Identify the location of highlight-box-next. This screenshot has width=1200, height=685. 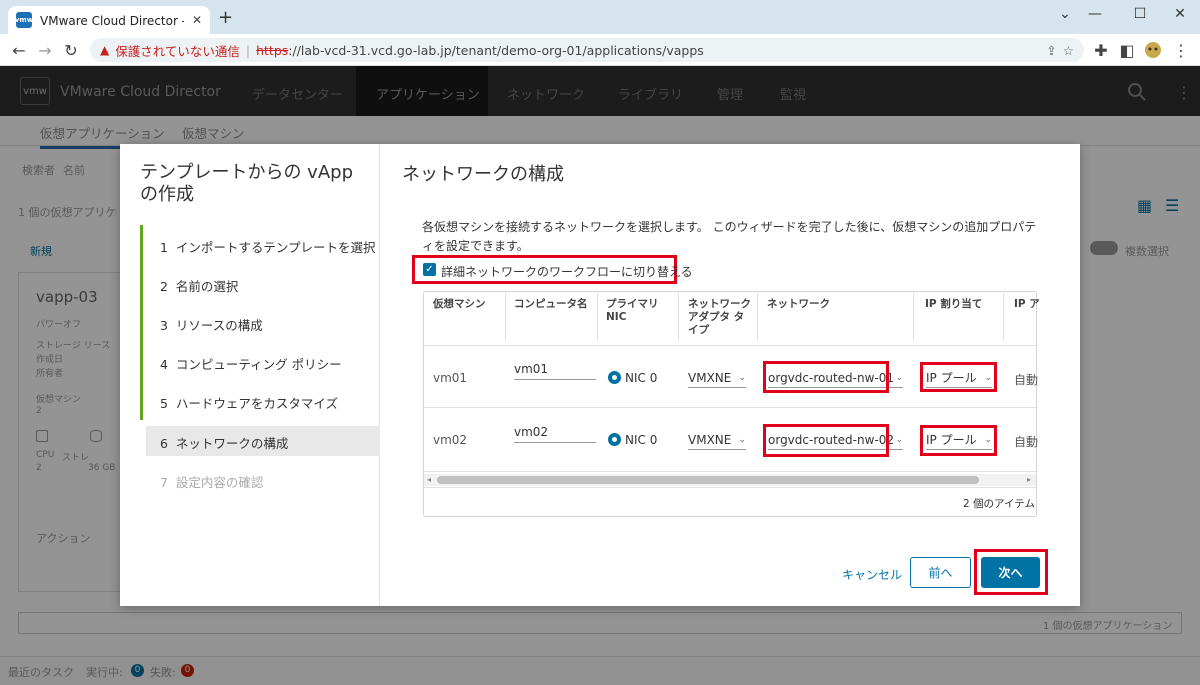
(1011, 572).